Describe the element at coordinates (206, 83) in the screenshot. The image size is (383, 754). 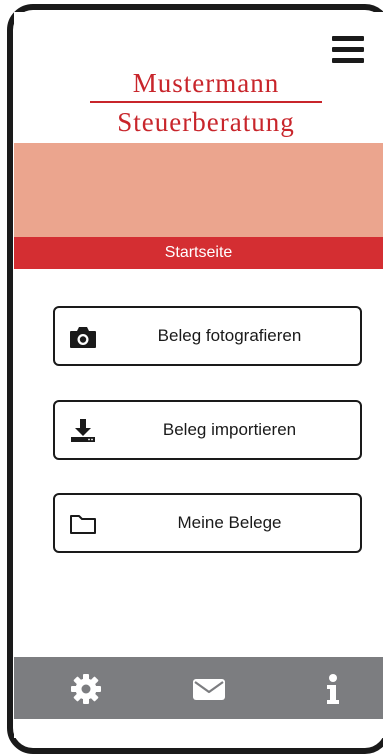
I see `brand-name: Mustermann` at that location.